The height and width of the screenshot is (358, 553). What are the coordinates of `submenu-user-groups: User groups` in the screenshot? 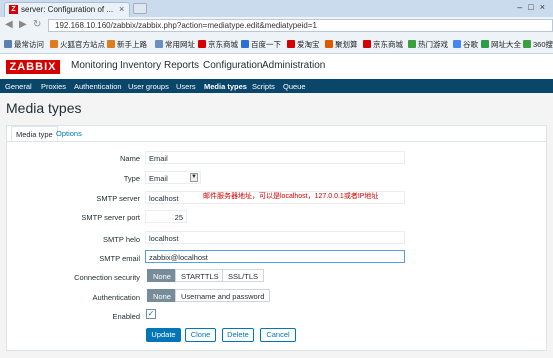 It's located at (148, 86).